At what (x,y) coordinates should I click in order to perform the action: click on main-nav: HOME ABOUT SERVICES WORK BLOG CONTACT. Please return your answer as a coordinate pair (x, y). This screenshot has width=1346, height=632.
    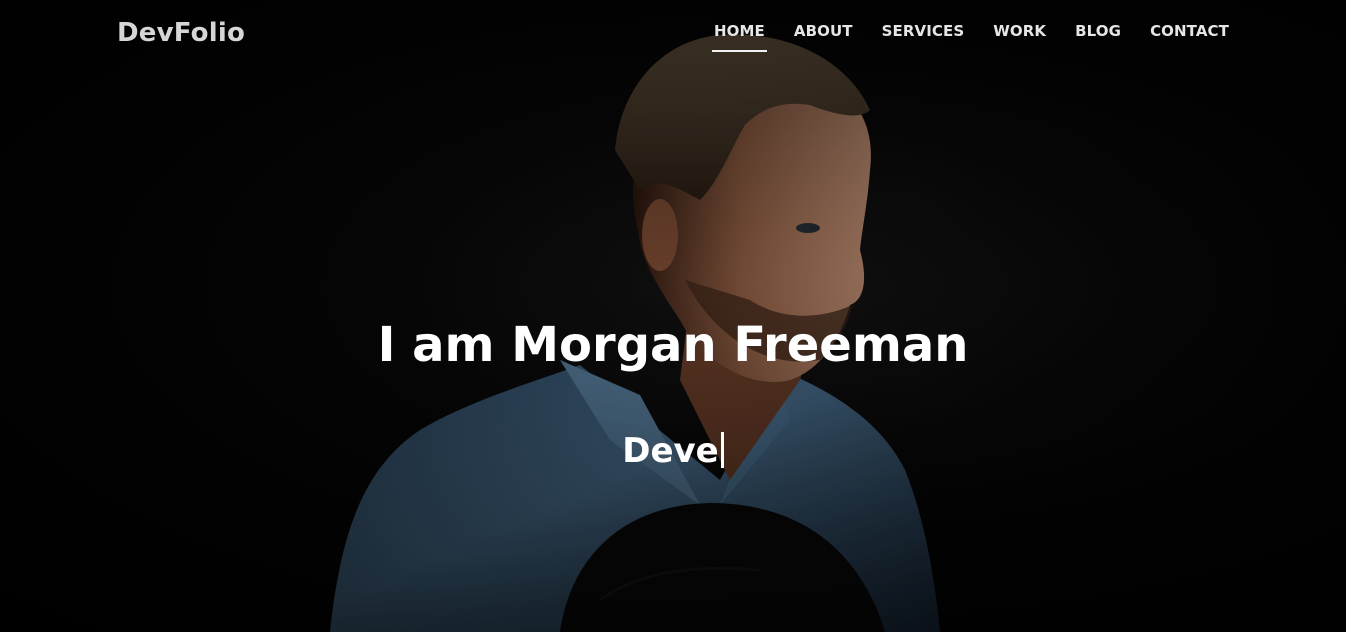
    Looking at the image, I should click on (971, 39).